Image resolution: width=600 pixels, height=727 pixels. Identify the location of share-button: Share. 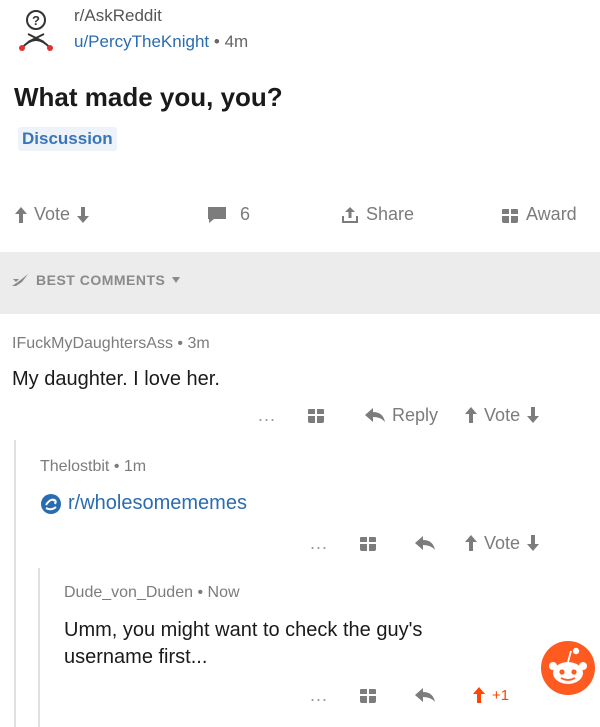
(377, 214).